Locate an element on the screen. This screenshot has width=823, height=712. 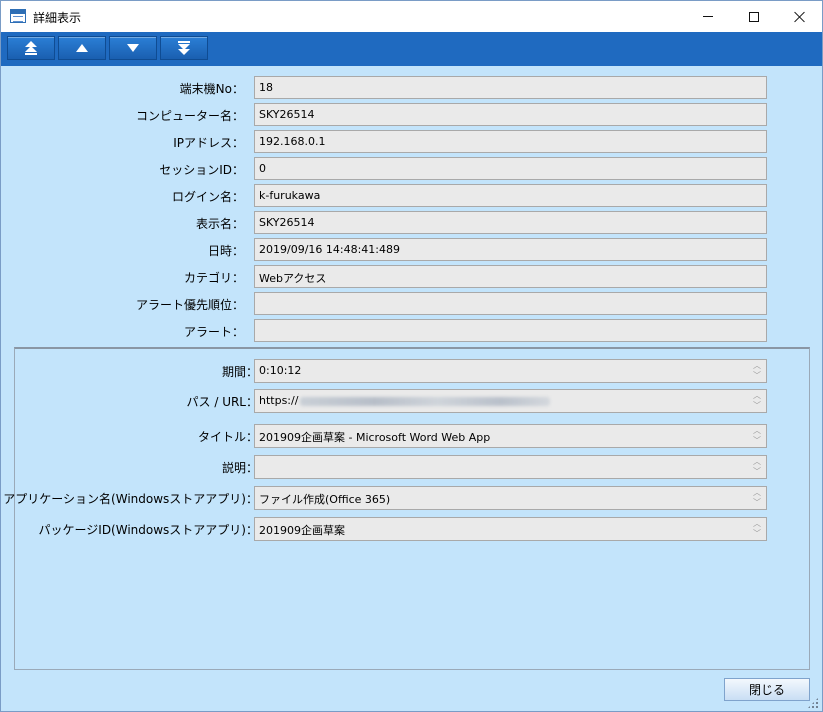
title-field: 201909企画草案 - Microsoft Word Web App ︿ ﹀ is located at coordinates (510, 436).